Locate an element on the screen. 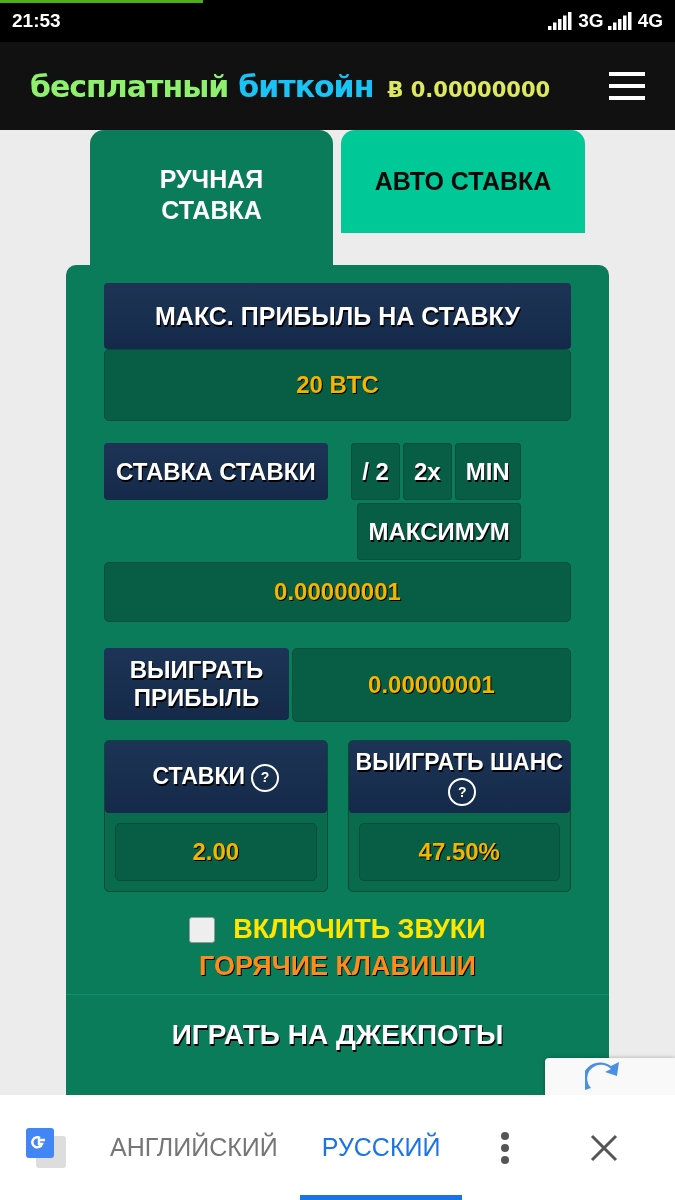 This screenshot has height=1200, width=675. value-field: 20 BTC is located at coordinates (337, 385).